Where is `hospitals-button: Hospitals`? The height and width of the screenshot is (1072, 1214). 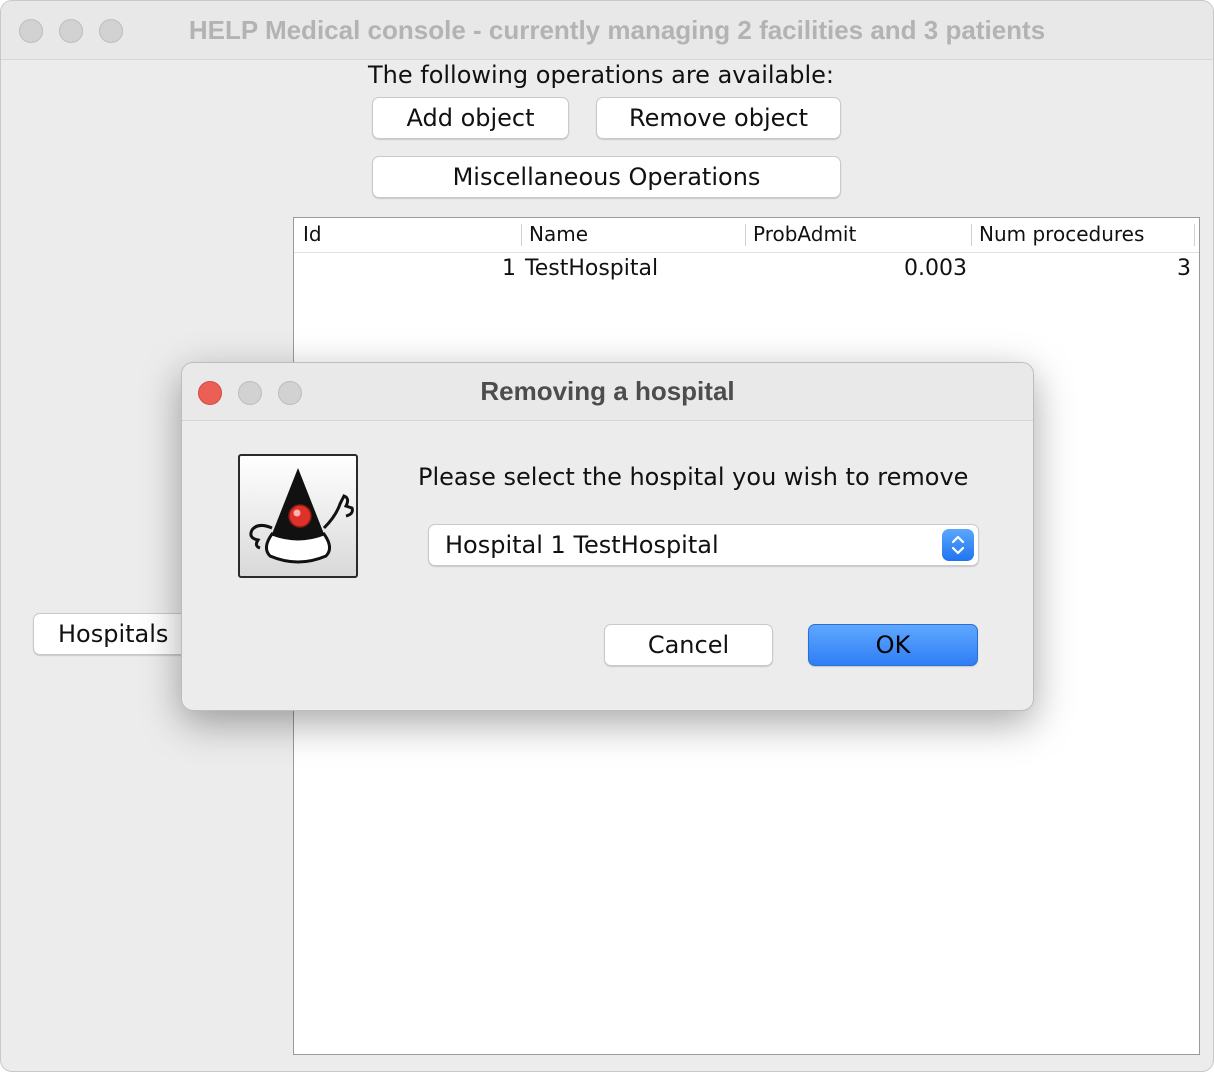 hospitals-button: Hospitals is located at coordinates (118, 634).